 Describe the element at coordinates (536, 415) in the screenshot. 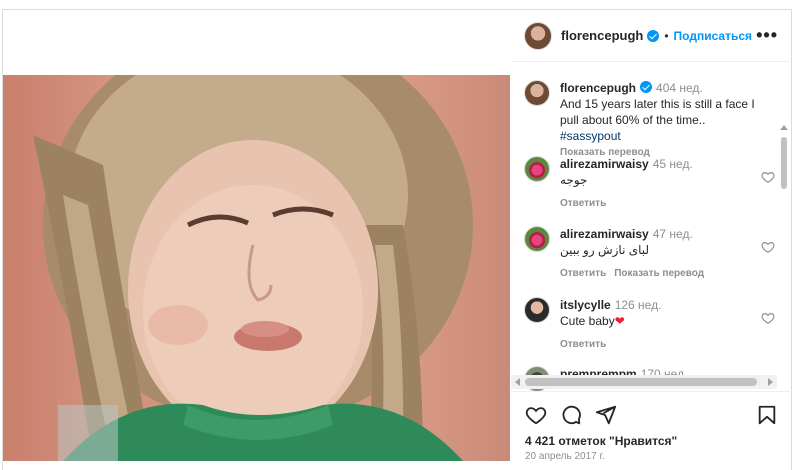

I see `like-heart-icon` at that location.